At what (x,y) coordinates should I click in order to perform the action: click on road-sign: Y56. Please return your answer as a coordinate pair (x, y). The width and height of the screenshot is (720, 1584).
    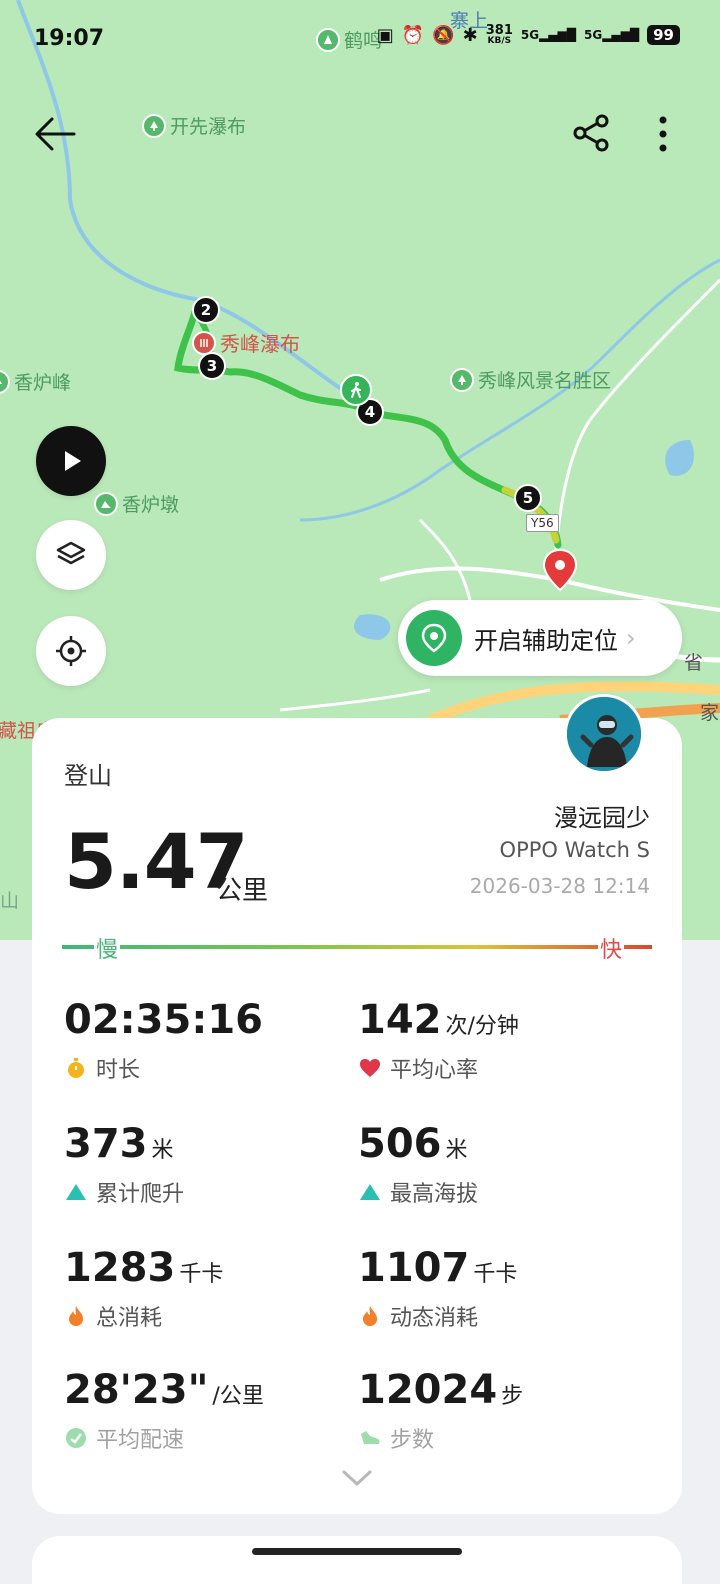
    Looking at the image, I should click on (542, 523).